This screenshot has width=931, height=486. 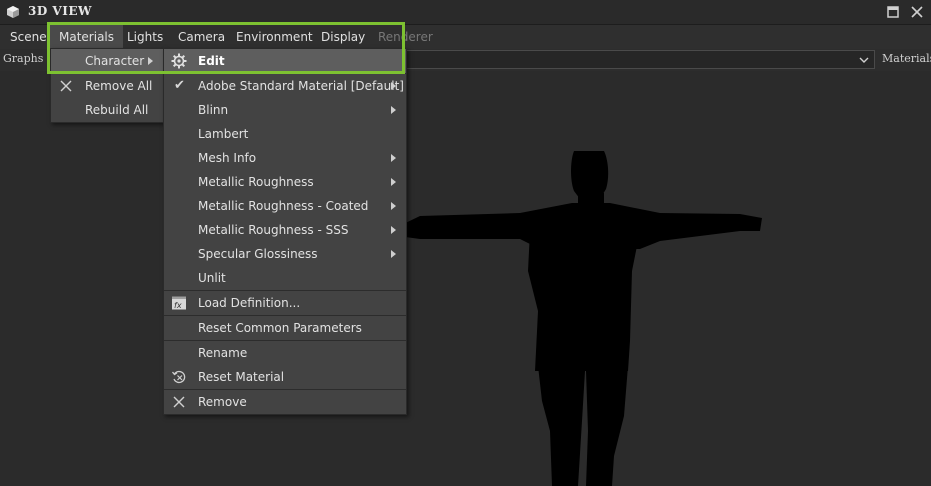 What do you see at coordinates (301, 86) in the screenshot?
I see `menu-item-label: Adobe Standard Material [Default]` at bounding box center [301, 86].